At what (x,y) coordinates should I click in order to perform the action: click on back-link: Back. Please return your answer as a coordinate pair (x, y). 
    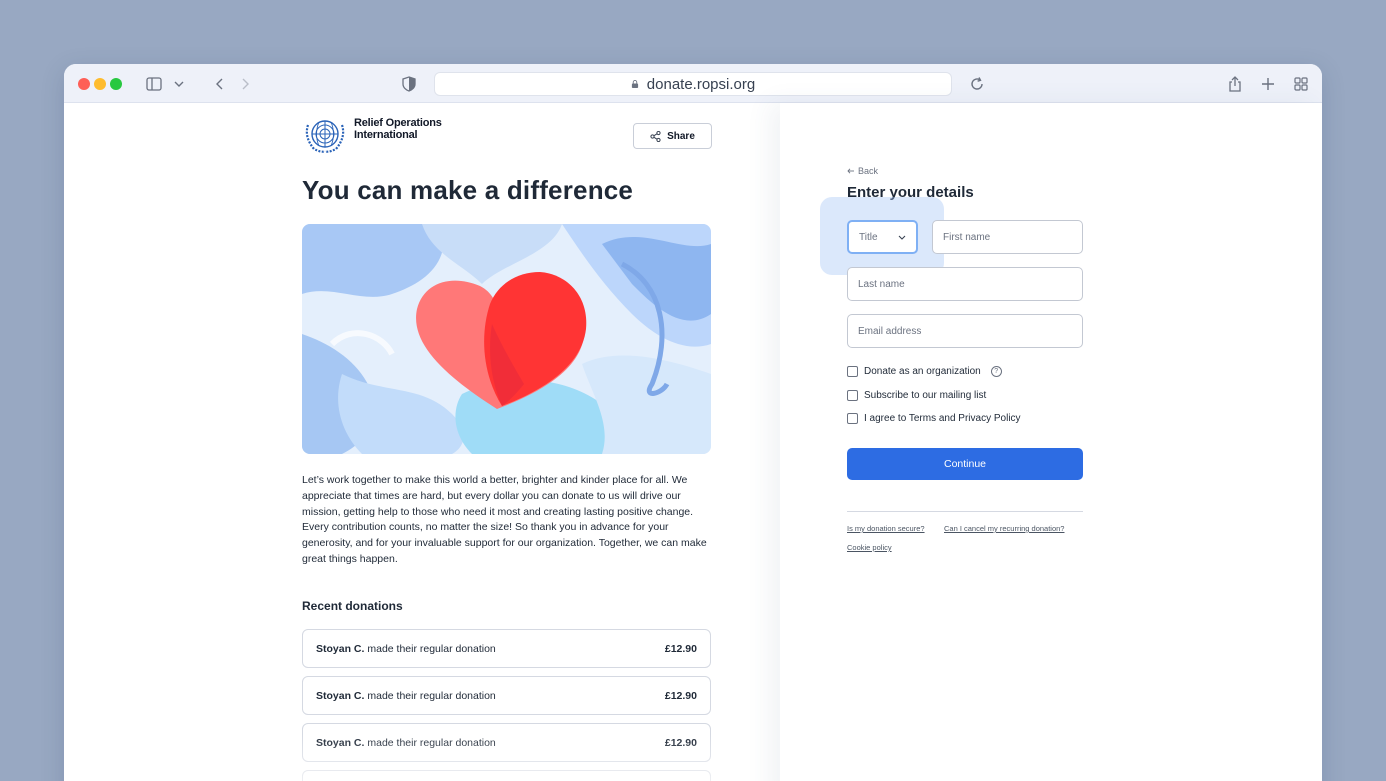
    Looking at the image, I should click on (862, 171).